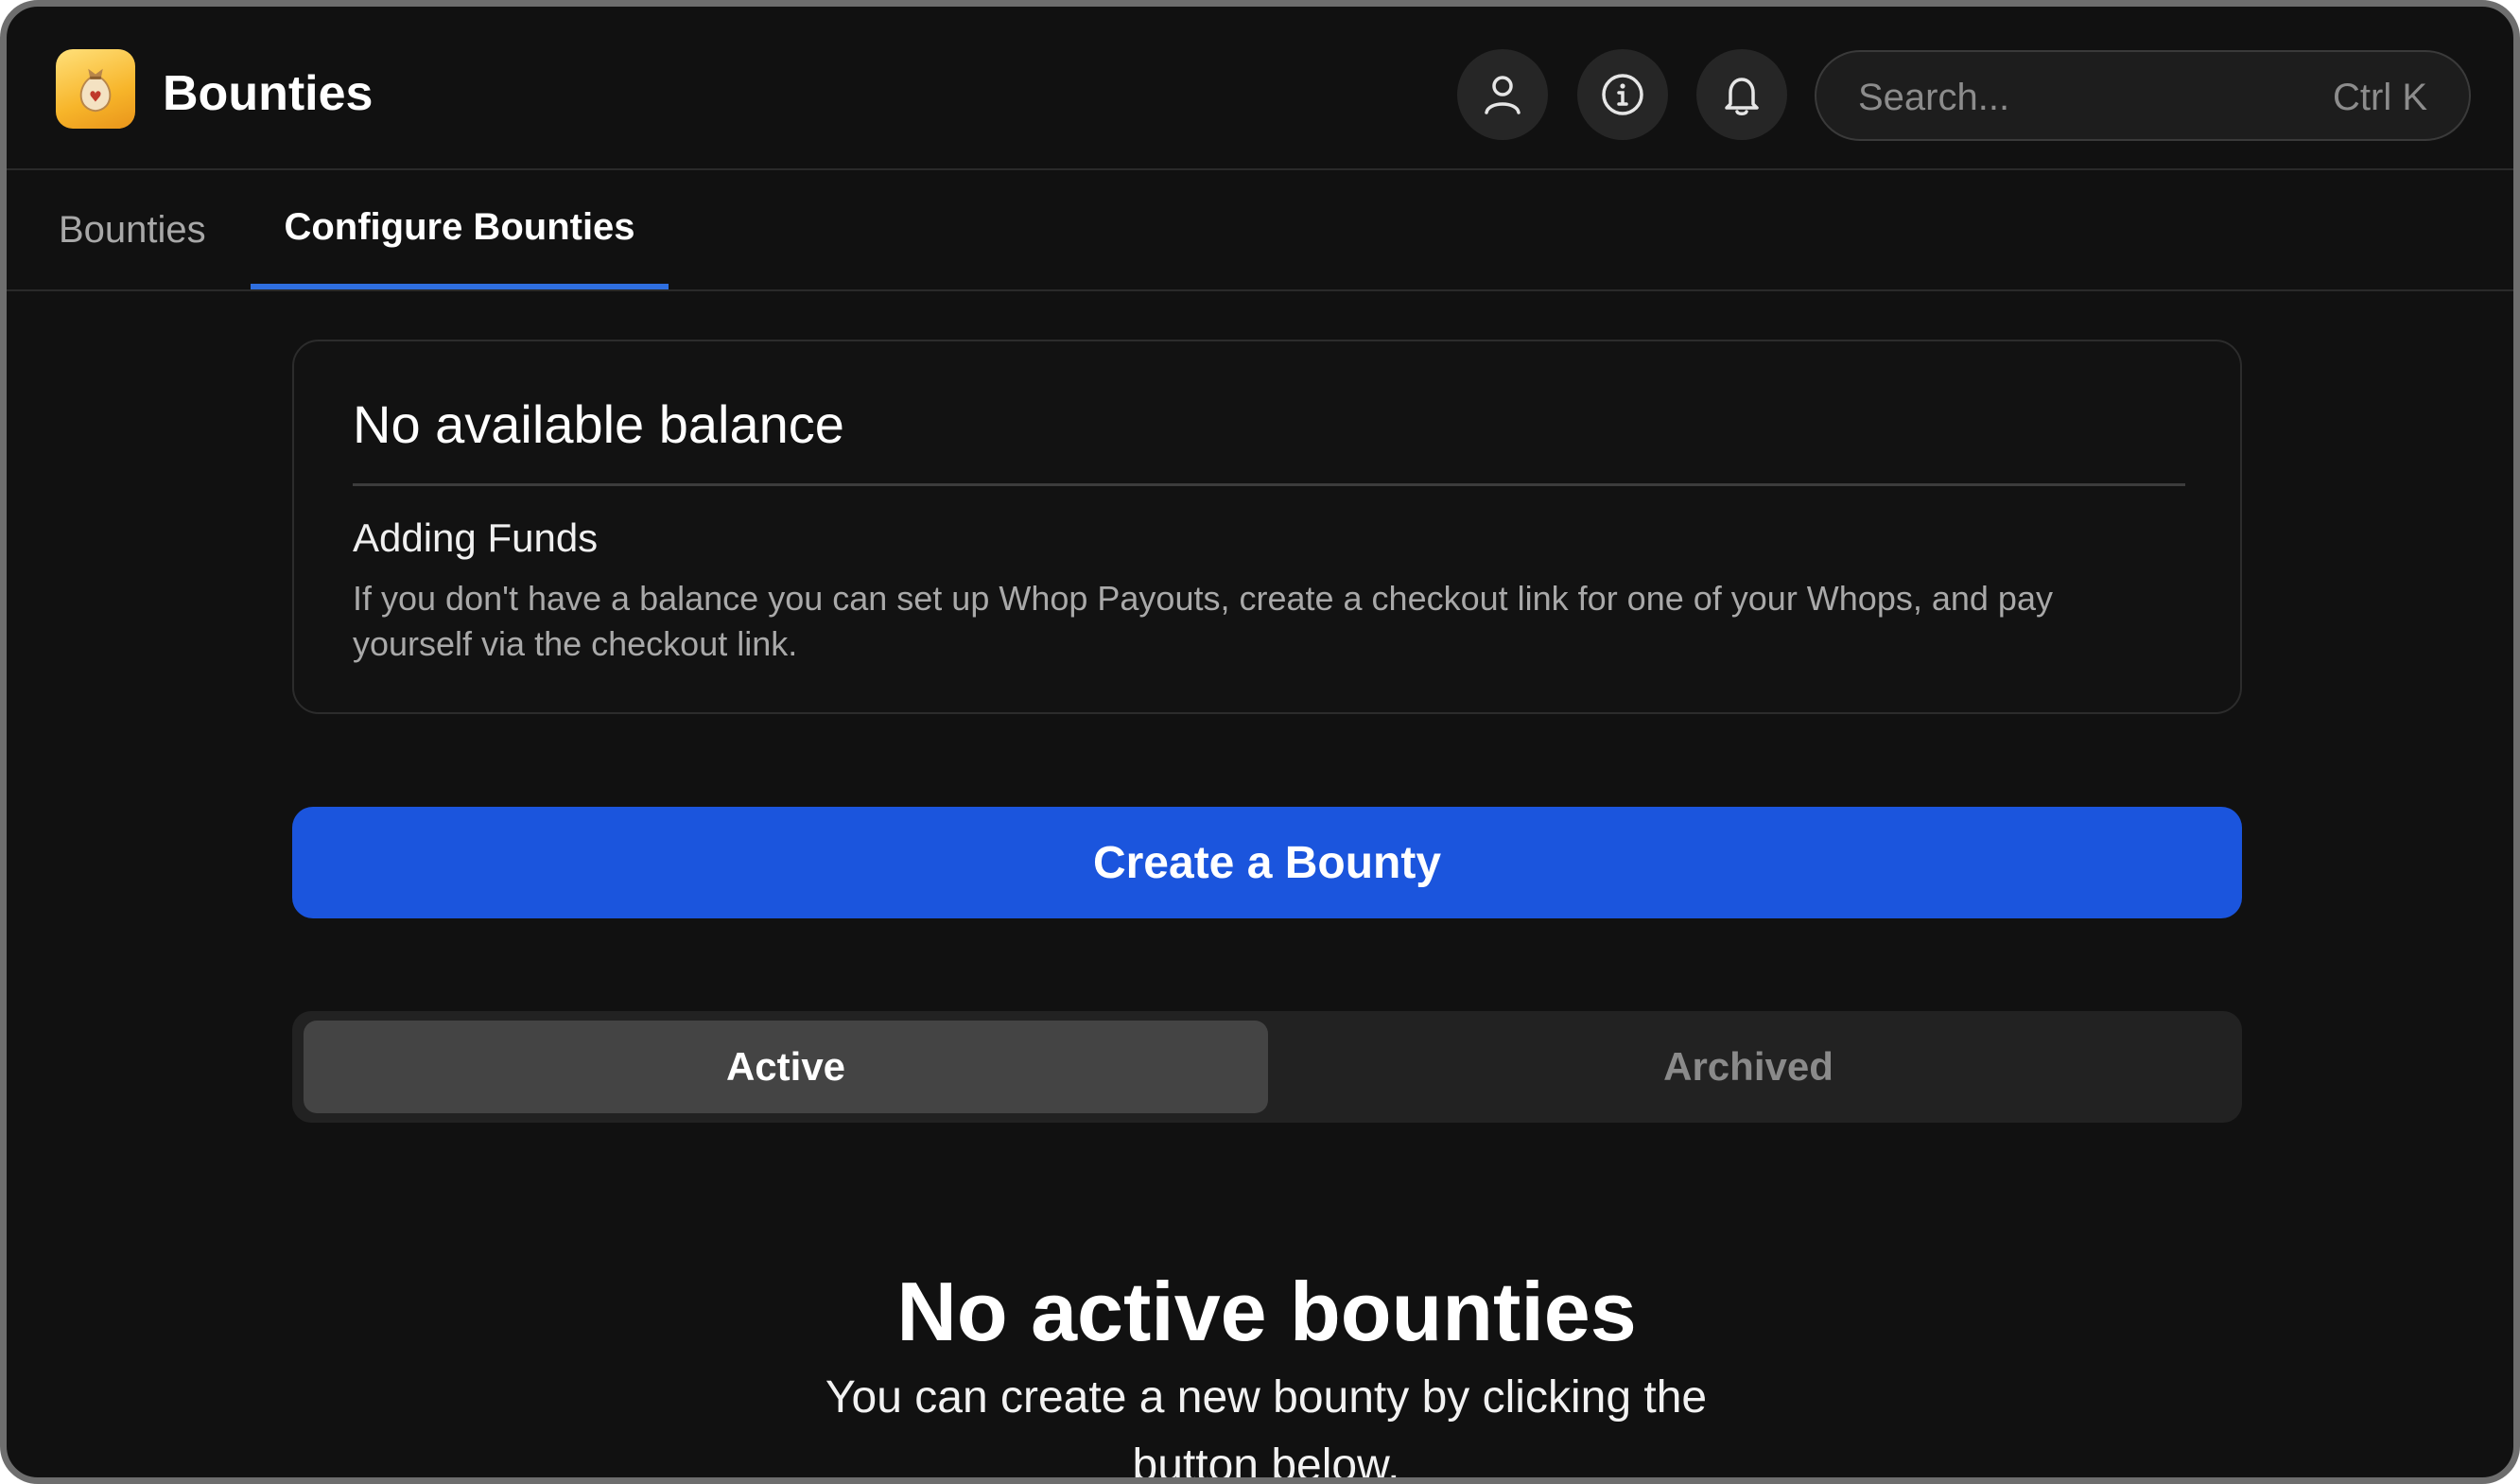  I want to click on tab-configure-bounties: Configure Bounties, so click(460, 230).